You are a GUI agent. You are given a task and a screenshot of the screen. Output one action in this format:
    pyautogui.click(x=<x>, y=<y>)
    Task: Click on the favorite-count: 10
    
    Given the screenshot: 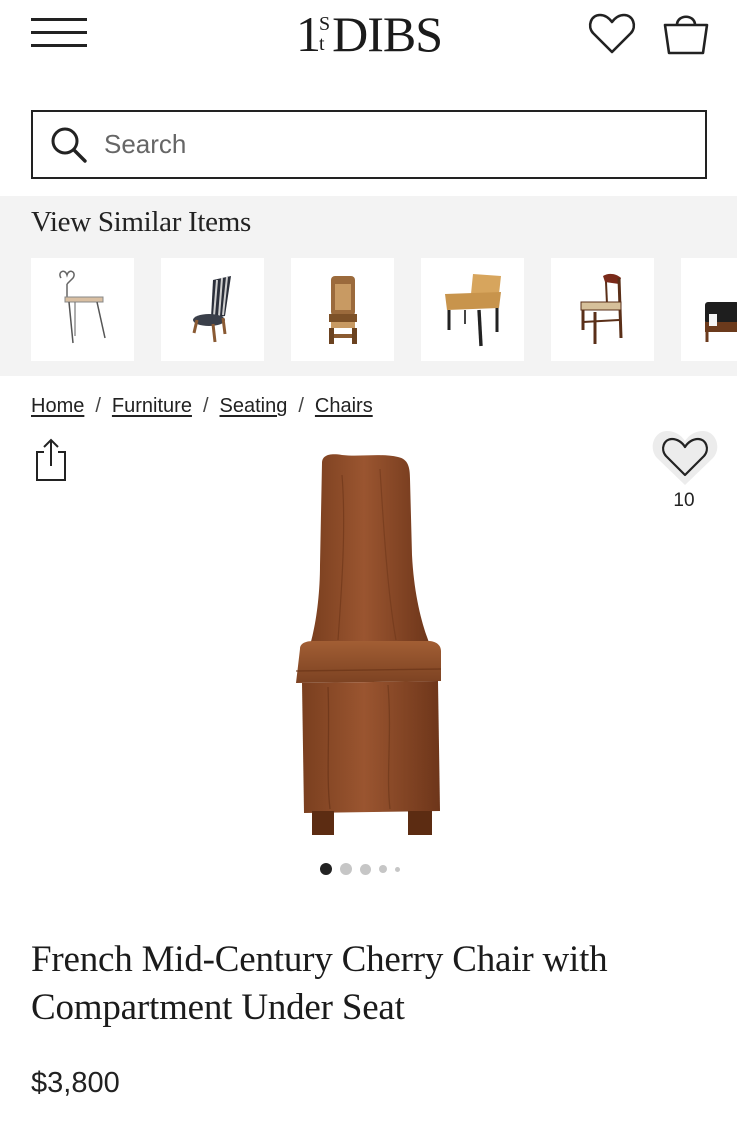 What is the action you would take?
    pyautogui.click(x=684, y=500)
    